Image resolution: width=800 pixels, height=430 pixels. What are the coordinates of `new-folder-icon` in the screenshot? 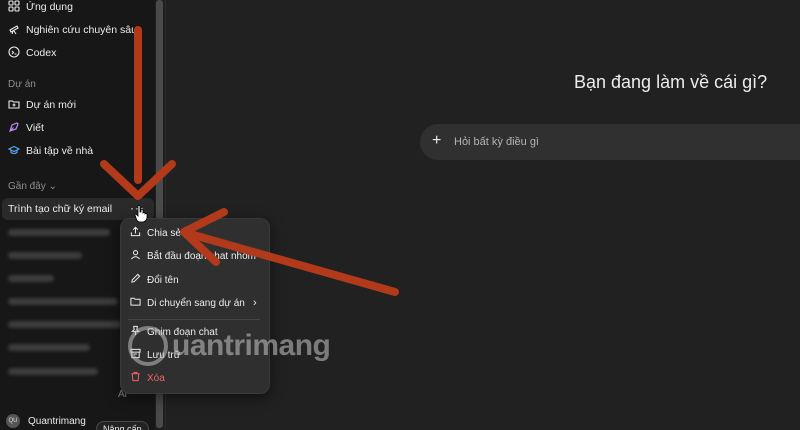 It's located at (14, 105).